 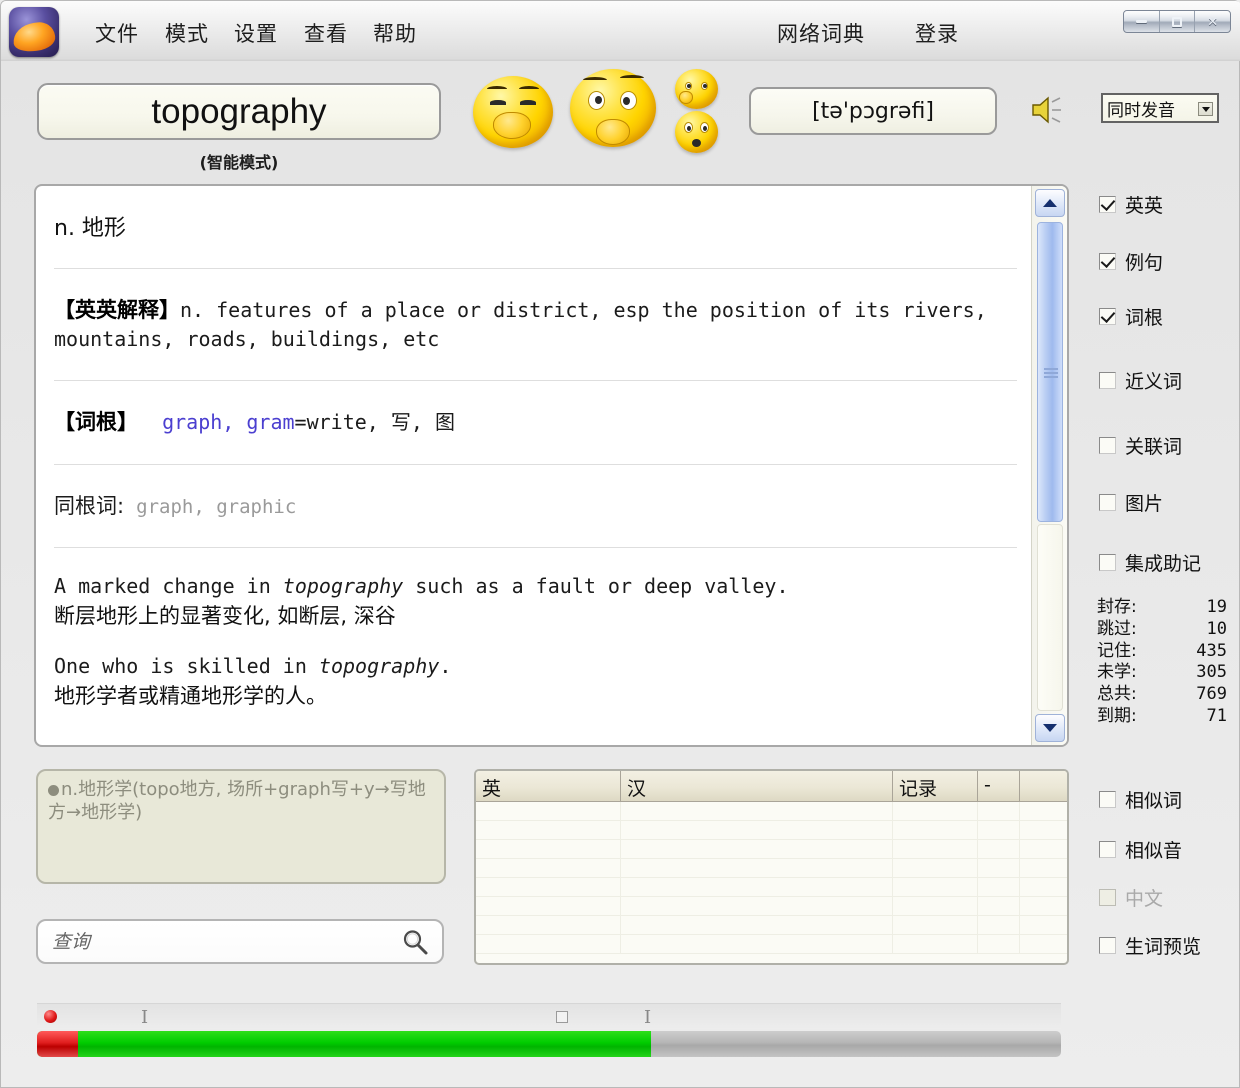 I want to click on table-header-extra, so click(x=1043, y=786).